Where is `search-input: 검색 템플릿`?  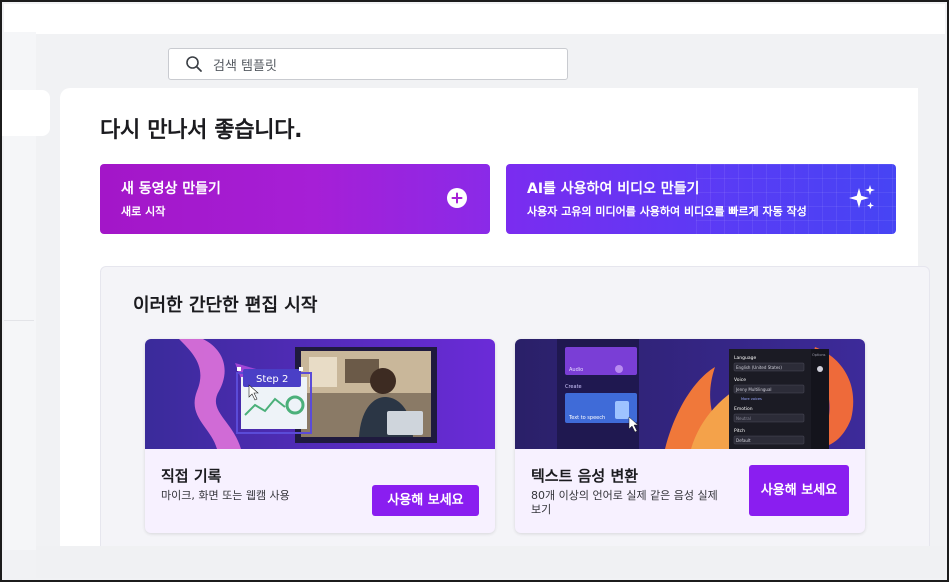 search-input: 검색 템플릿 is located at coordinates (368, 64).